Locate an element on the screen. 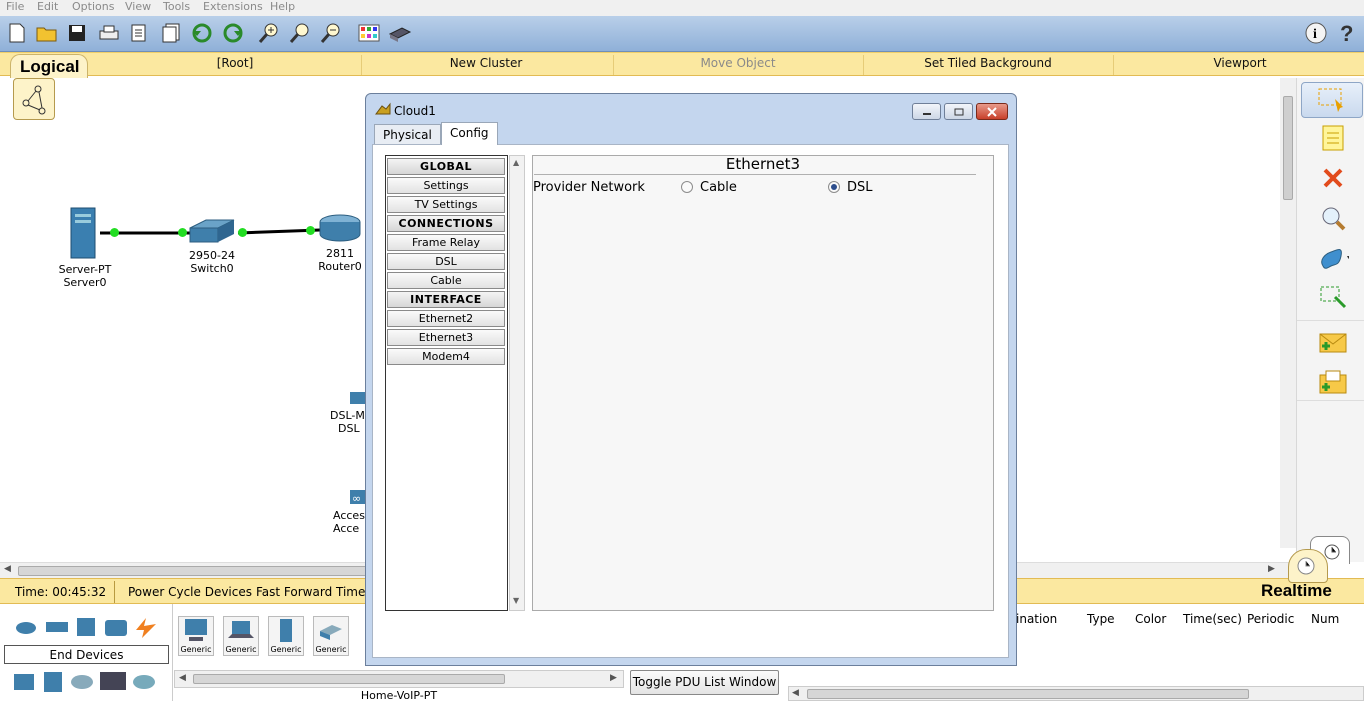 The height and width of the screenshot is (702, 1364). toggle-pdu-list-button: Toggle PDU List Window is located at coordinates (704, 682).